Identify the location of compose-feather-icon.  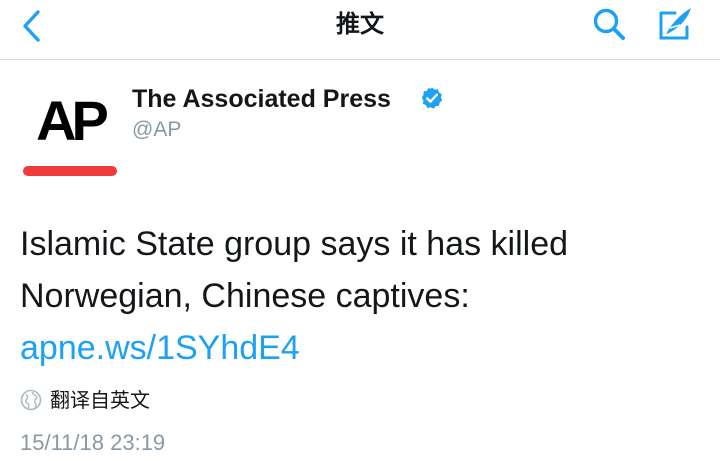
(675, 24).